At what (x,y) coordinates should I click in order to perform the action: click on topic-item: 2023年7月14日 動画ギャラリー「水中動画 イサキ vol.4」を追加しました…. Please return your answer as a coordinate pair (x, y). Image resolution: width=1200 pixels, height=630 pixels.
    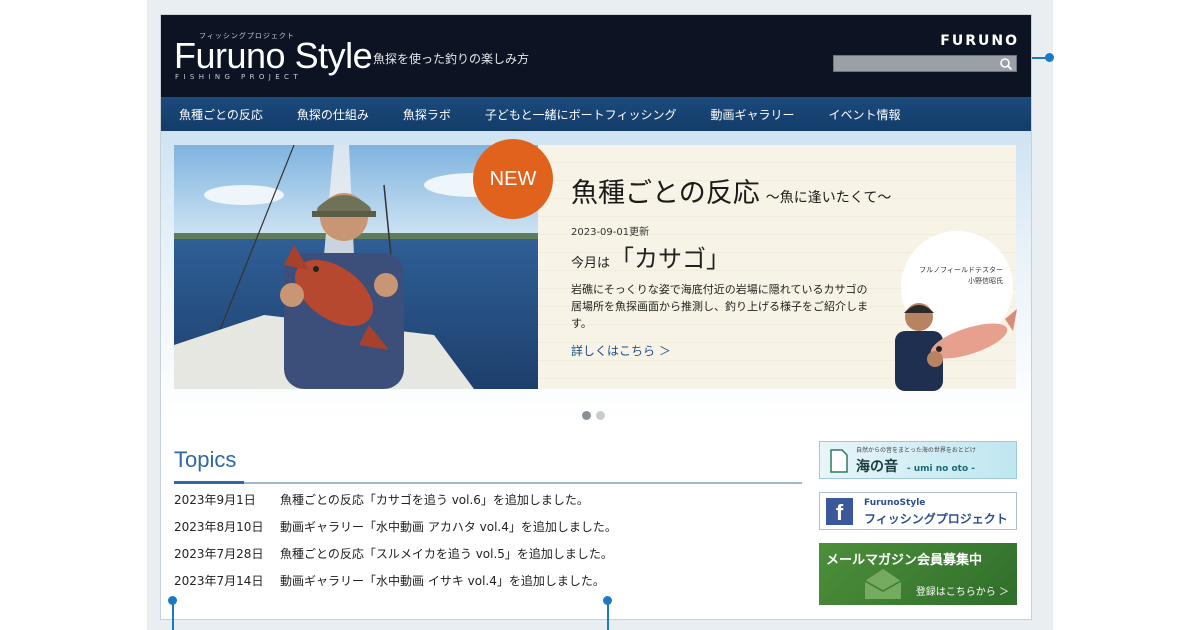
    Looking at the image, I should click on (389, 580).